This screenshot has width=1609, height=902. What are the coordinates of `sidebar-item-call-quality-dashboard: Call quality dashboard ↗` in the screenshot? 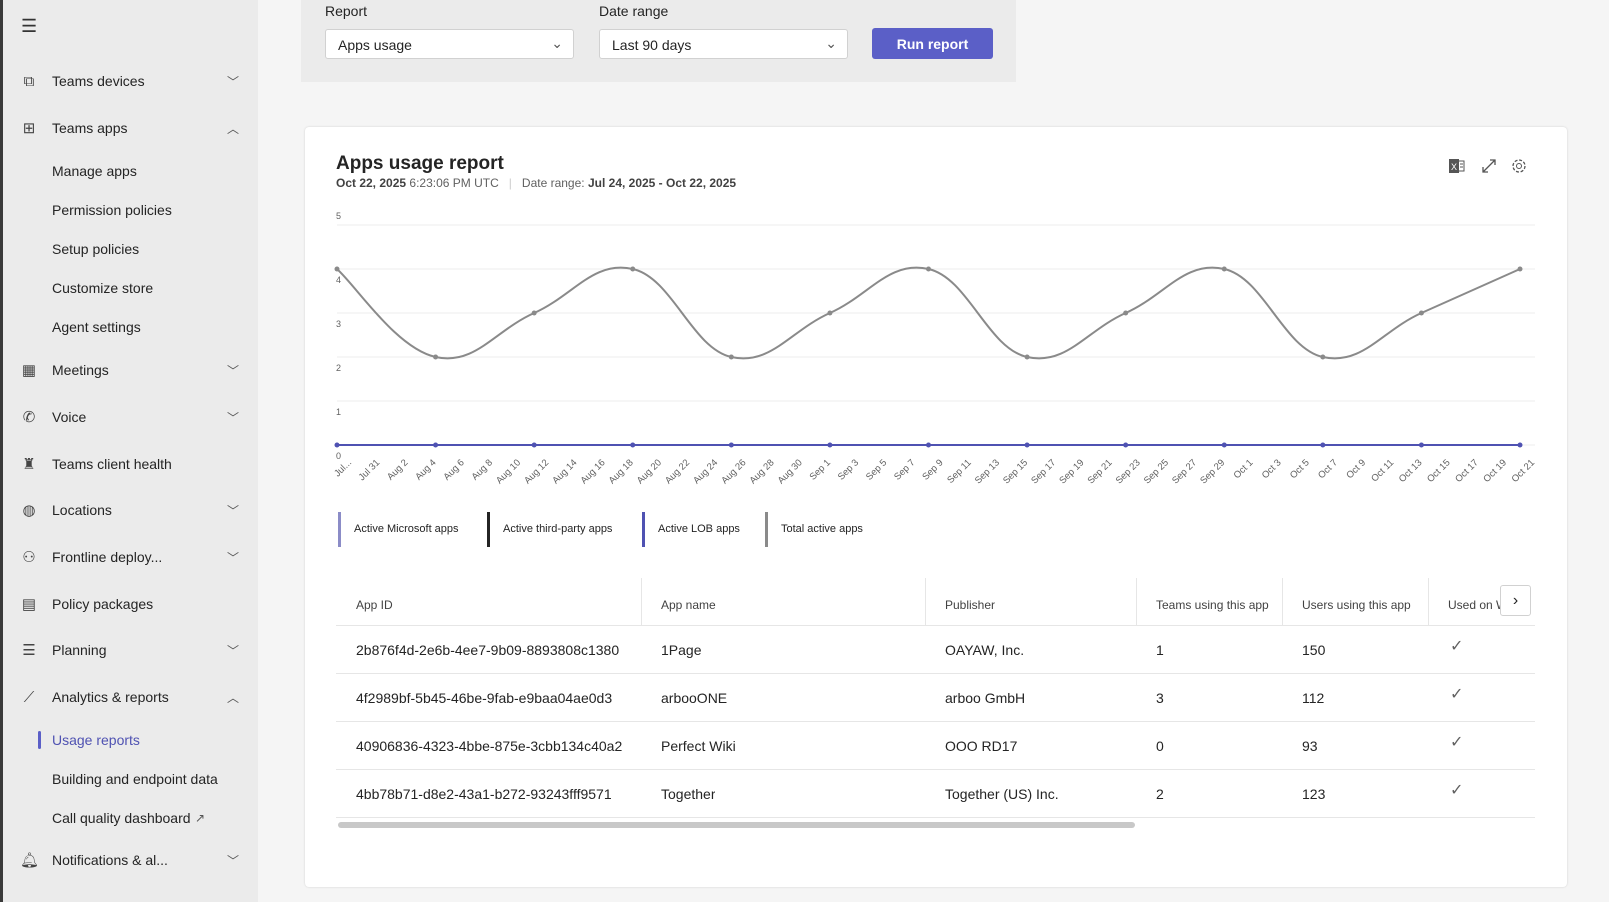 It's located at (130, 818).